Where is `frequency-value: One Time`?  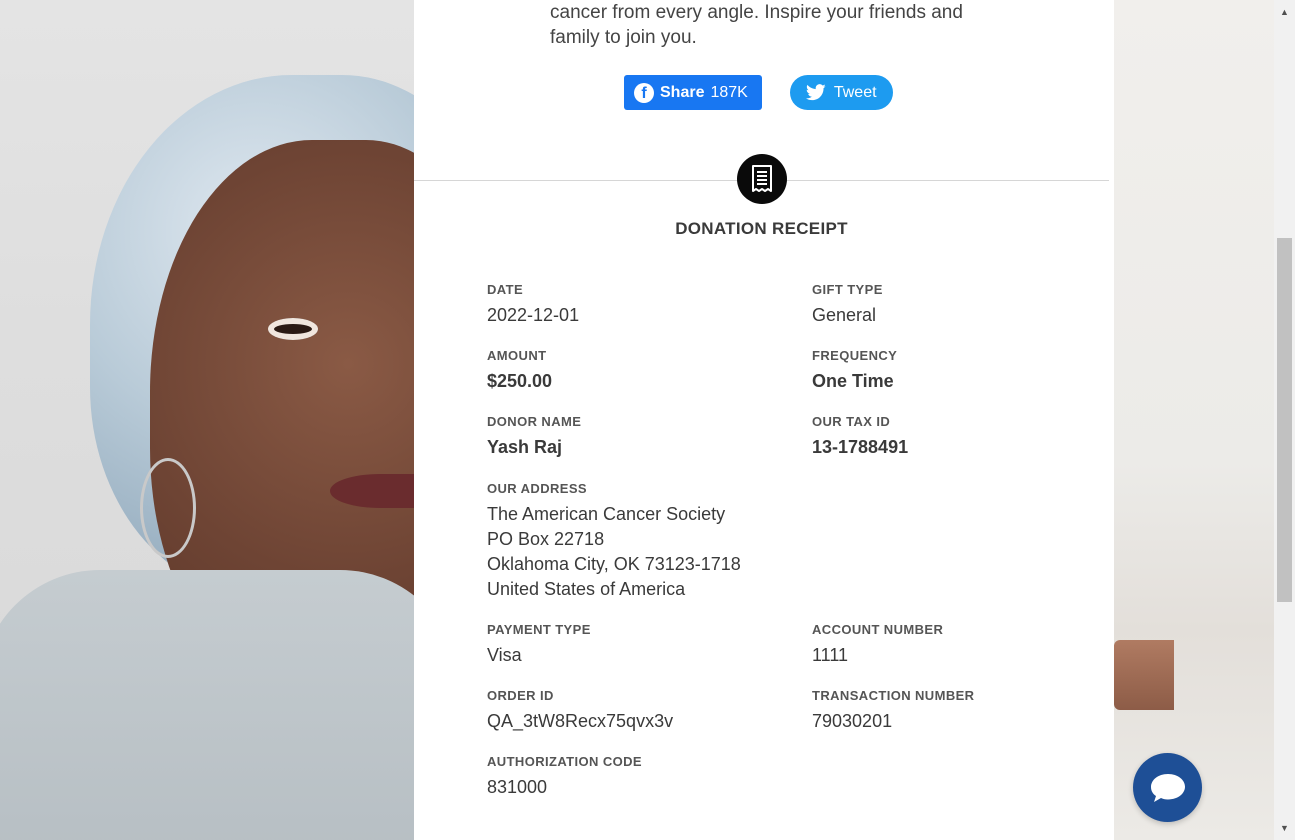
frequency-value: One Time is located at coordinates (853, 381).